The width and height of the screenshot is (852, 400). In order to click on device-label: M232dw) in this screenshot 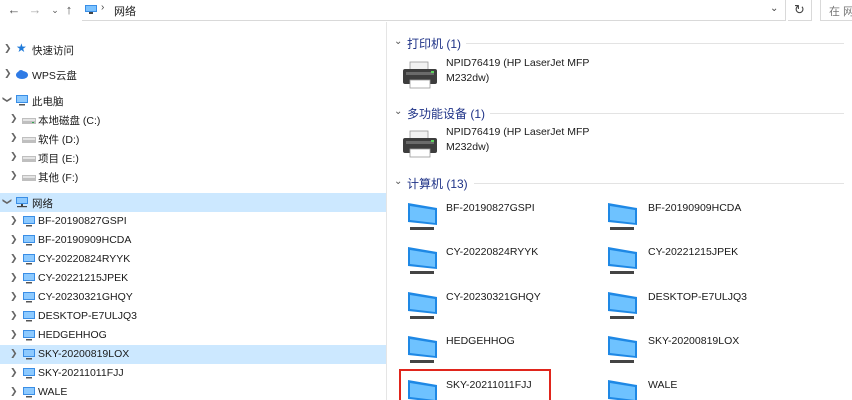, I will do `click(468, 147)`.